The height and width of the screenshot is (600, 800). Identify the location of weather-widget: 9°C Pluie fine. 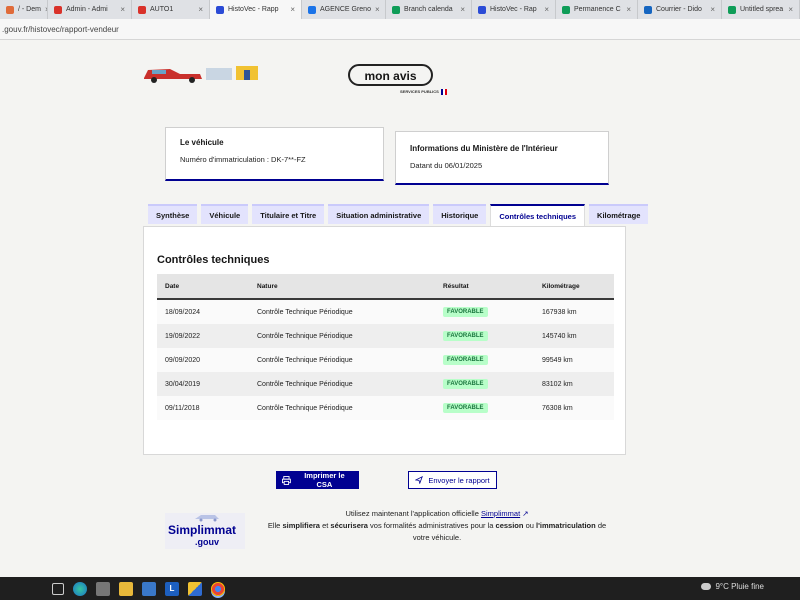
(732, 586).